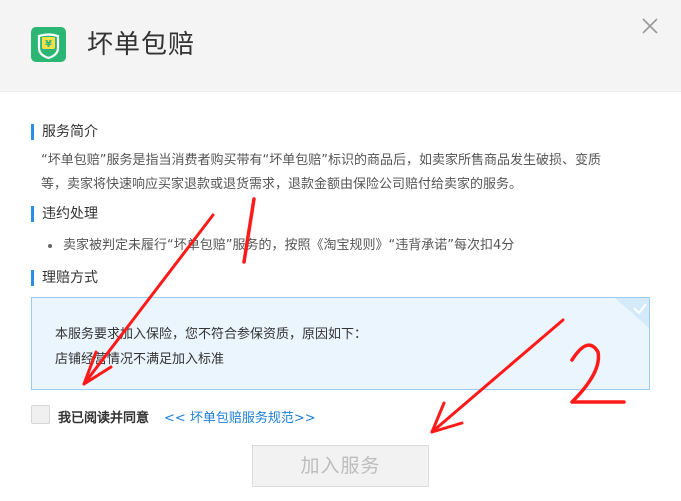 The image size is (681, 501). I want to click on service-spec-link: << 坏单包赔服务规范>>, so click(240, 416).